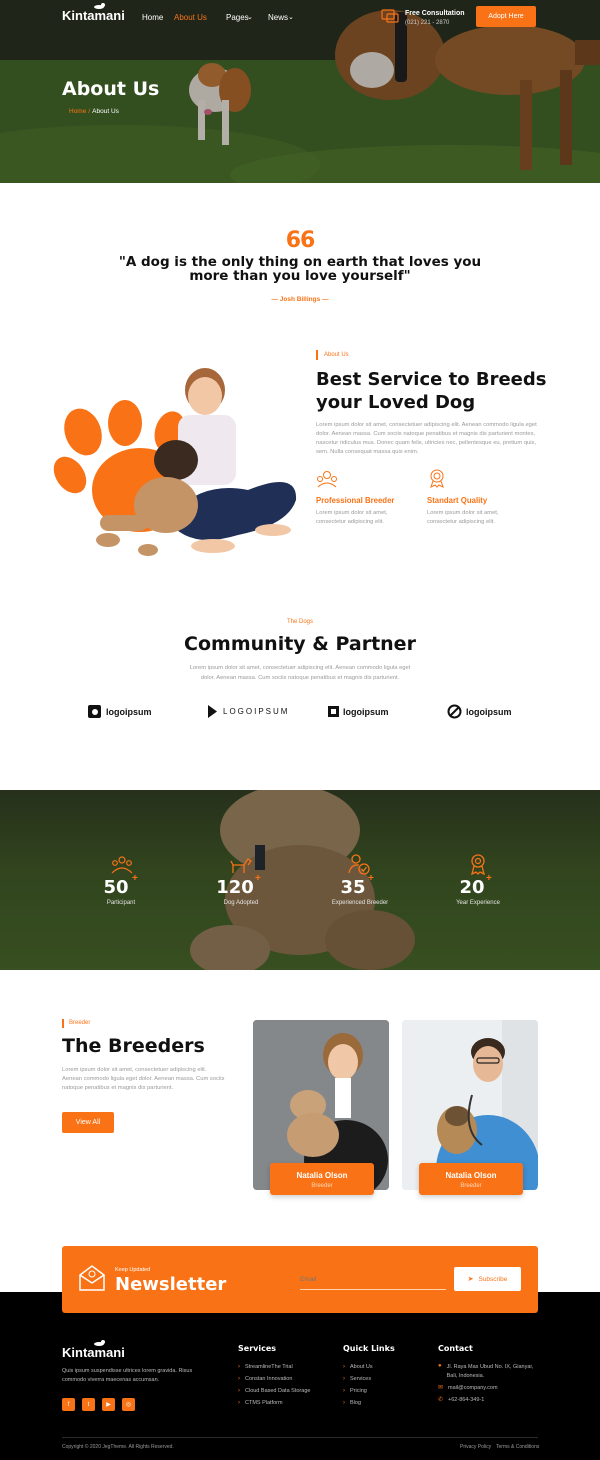 Image resolution: width=600 pixels, height=1460 pixels. Describe the element at coordinates (108, 1404) in the screenshot. I see `youtube-icon: ▶` at that location.